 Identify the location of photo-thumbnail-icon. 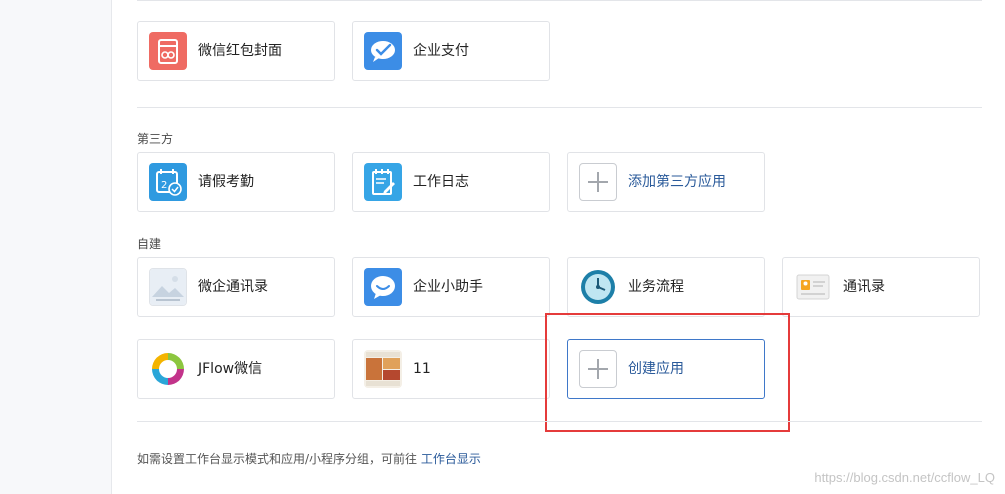
(383, 369).